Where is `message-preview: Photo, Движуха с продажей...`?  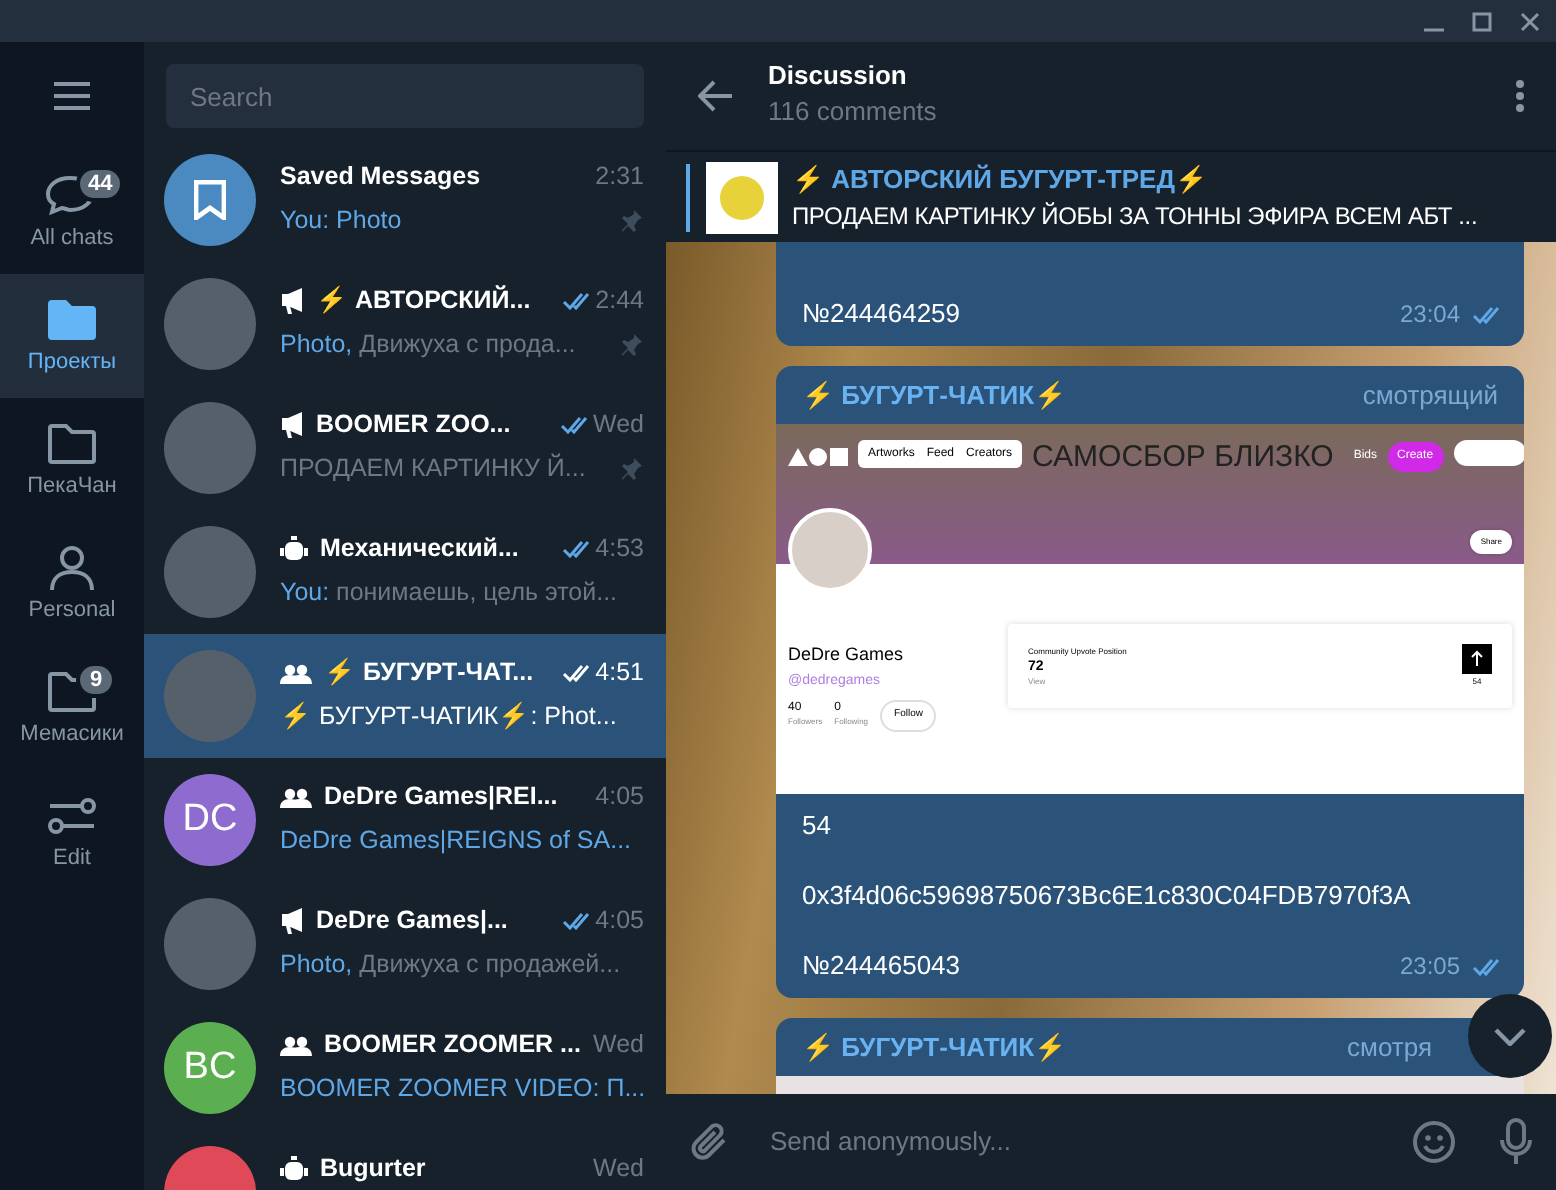 message-preview: Photo, Движуха с продажей... is located at coordinates (450, 964).